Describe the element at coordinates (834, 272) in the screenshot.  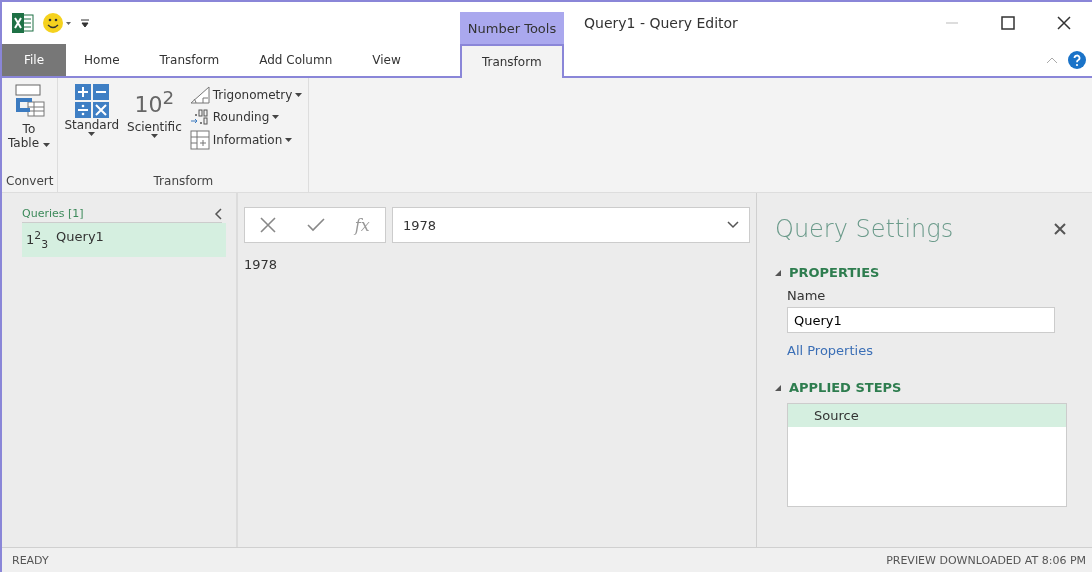
I see `section-header: PROPERTIES` at that location.